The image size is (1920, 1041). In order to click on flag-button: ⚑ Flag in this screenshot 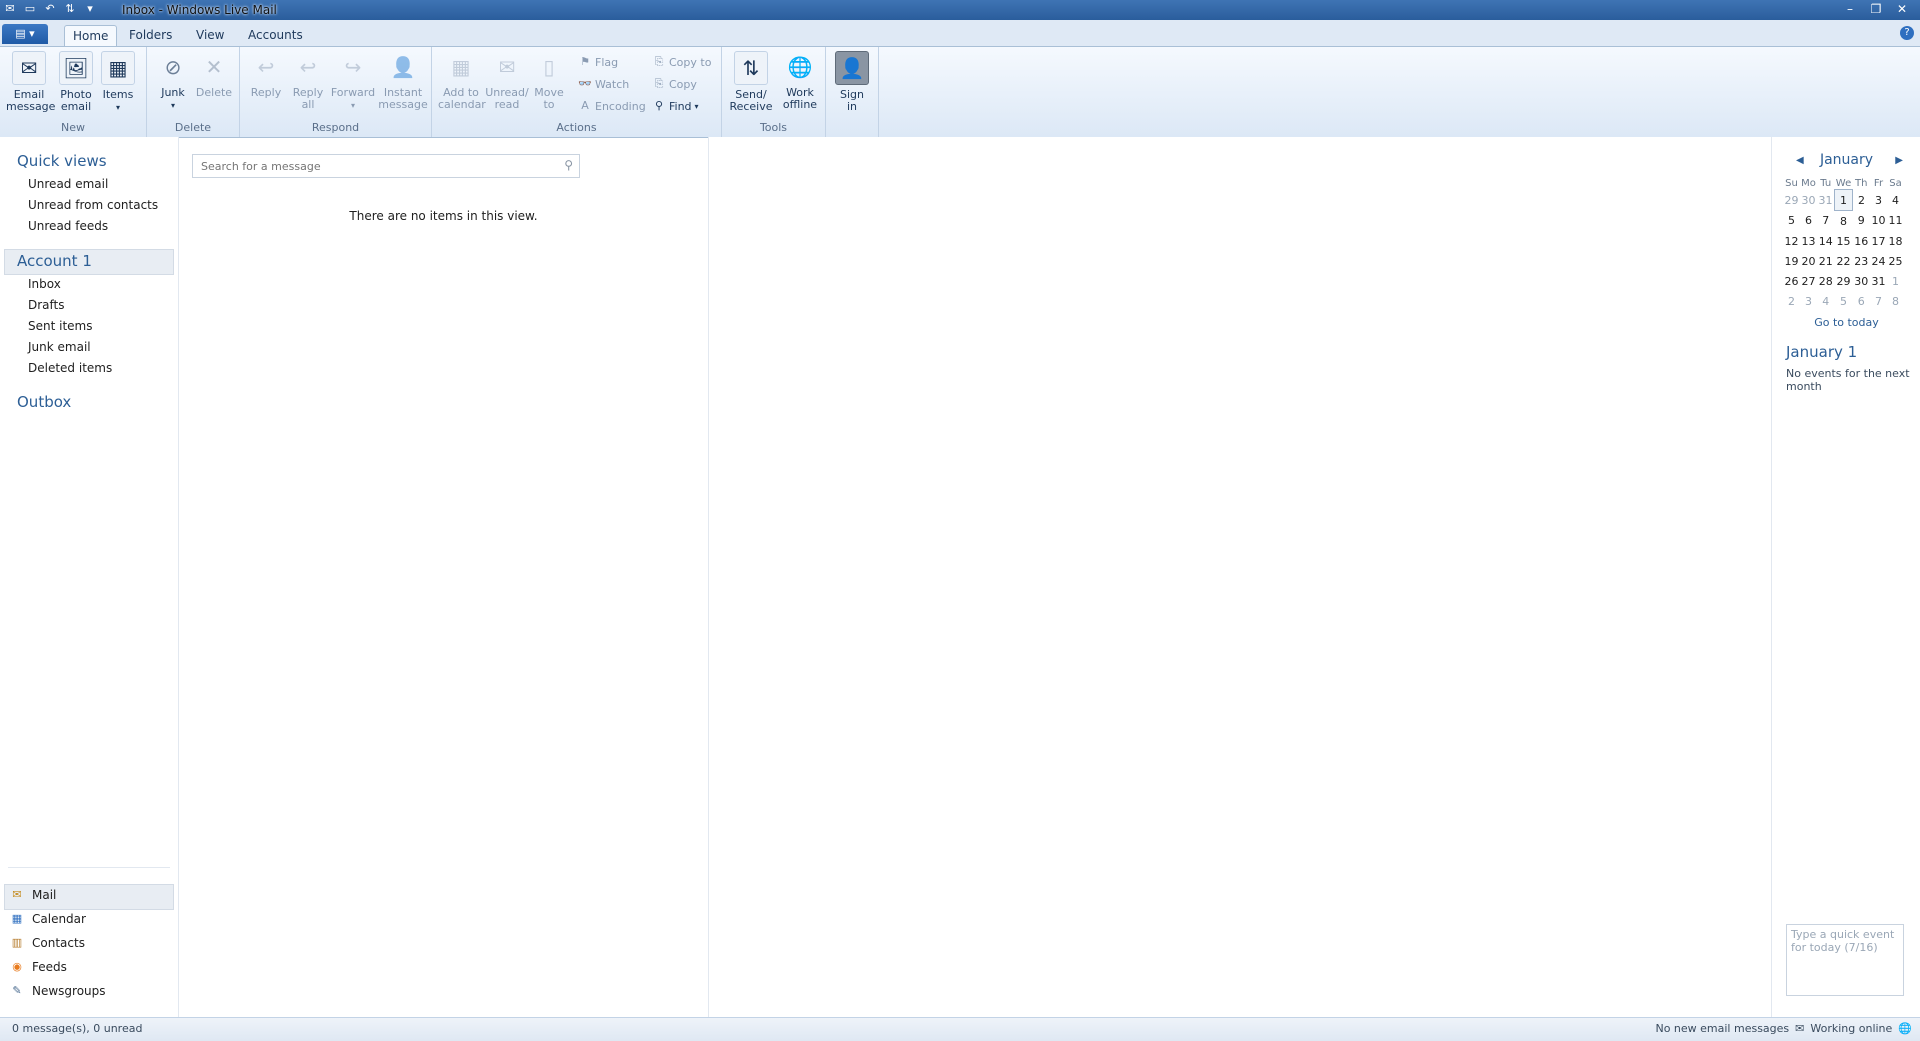, I will do `click(598, 62)`.